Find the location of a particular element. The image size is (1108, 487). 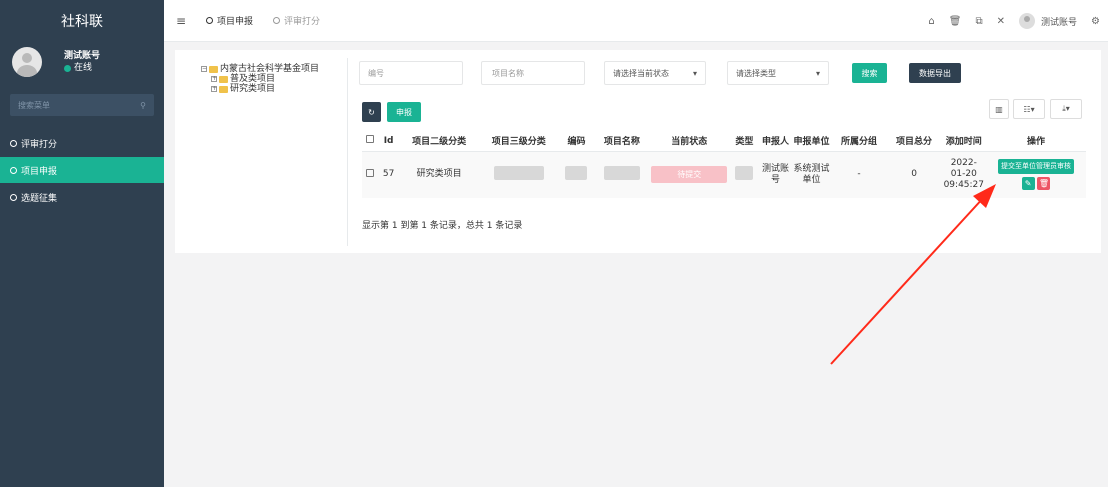

cell-category2: 研究类项目 is located at coordinates (439, 174).